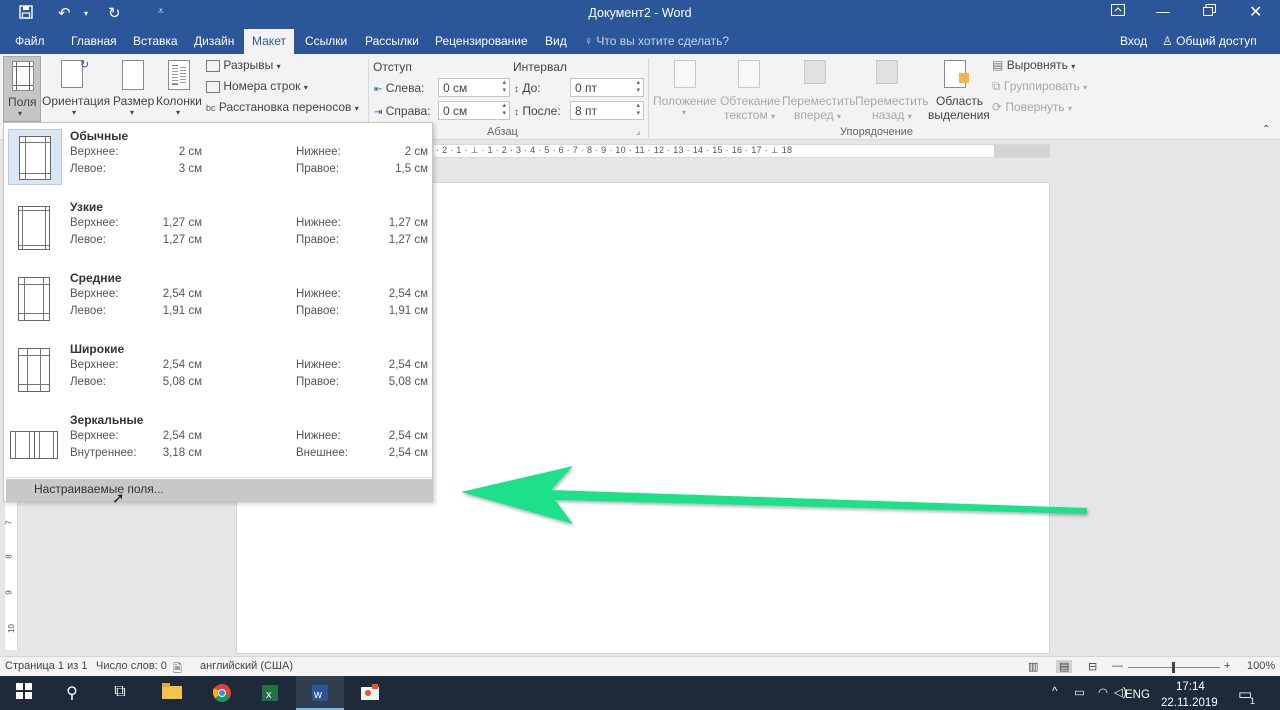  What do you see at coordinates (172, 693) in the screenshot?
I see `file-explorer-icon` at bounding box center [172, 693].